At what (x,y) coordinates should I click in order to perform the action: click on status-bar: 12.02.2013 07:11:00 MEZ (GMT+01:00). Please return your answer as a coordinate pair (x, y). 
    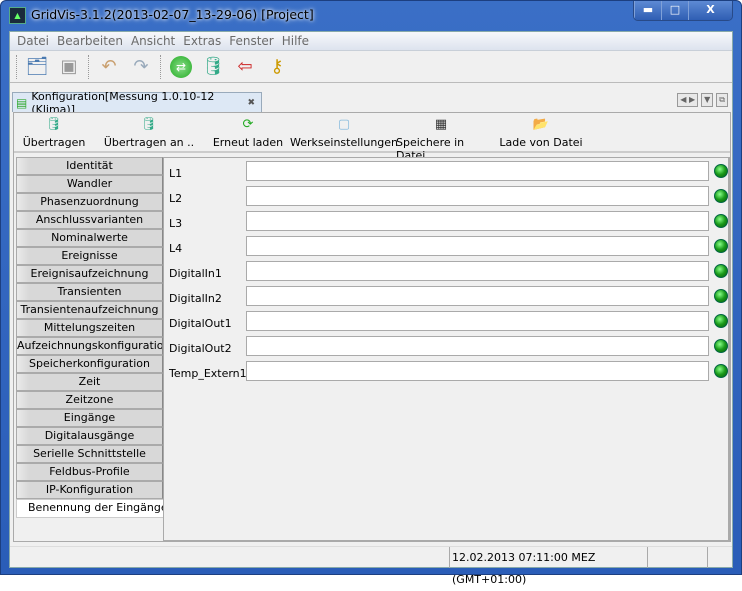
    Looking at the image, I should click on (371, 566).